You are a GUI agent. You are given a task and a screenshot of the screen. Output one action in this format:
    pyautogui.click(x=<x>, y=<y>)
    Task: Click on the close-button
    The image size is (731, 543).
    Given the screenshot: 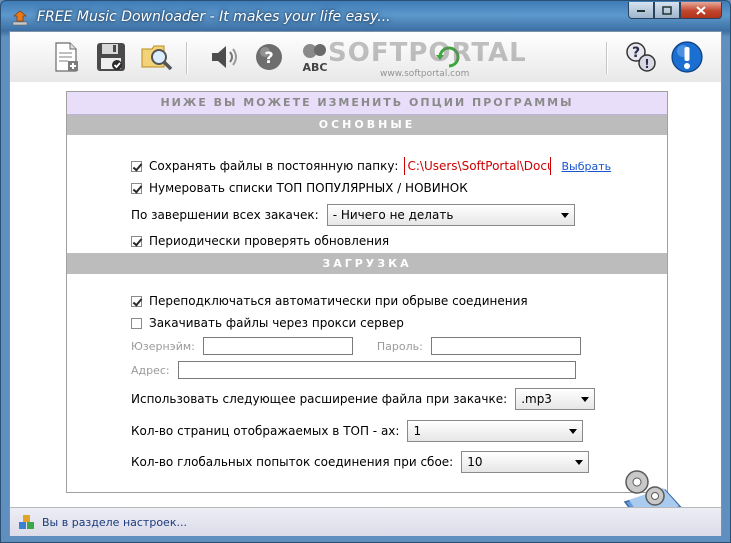 What is the action you would take?
    pyautogui.click(x=701, y=10)
    